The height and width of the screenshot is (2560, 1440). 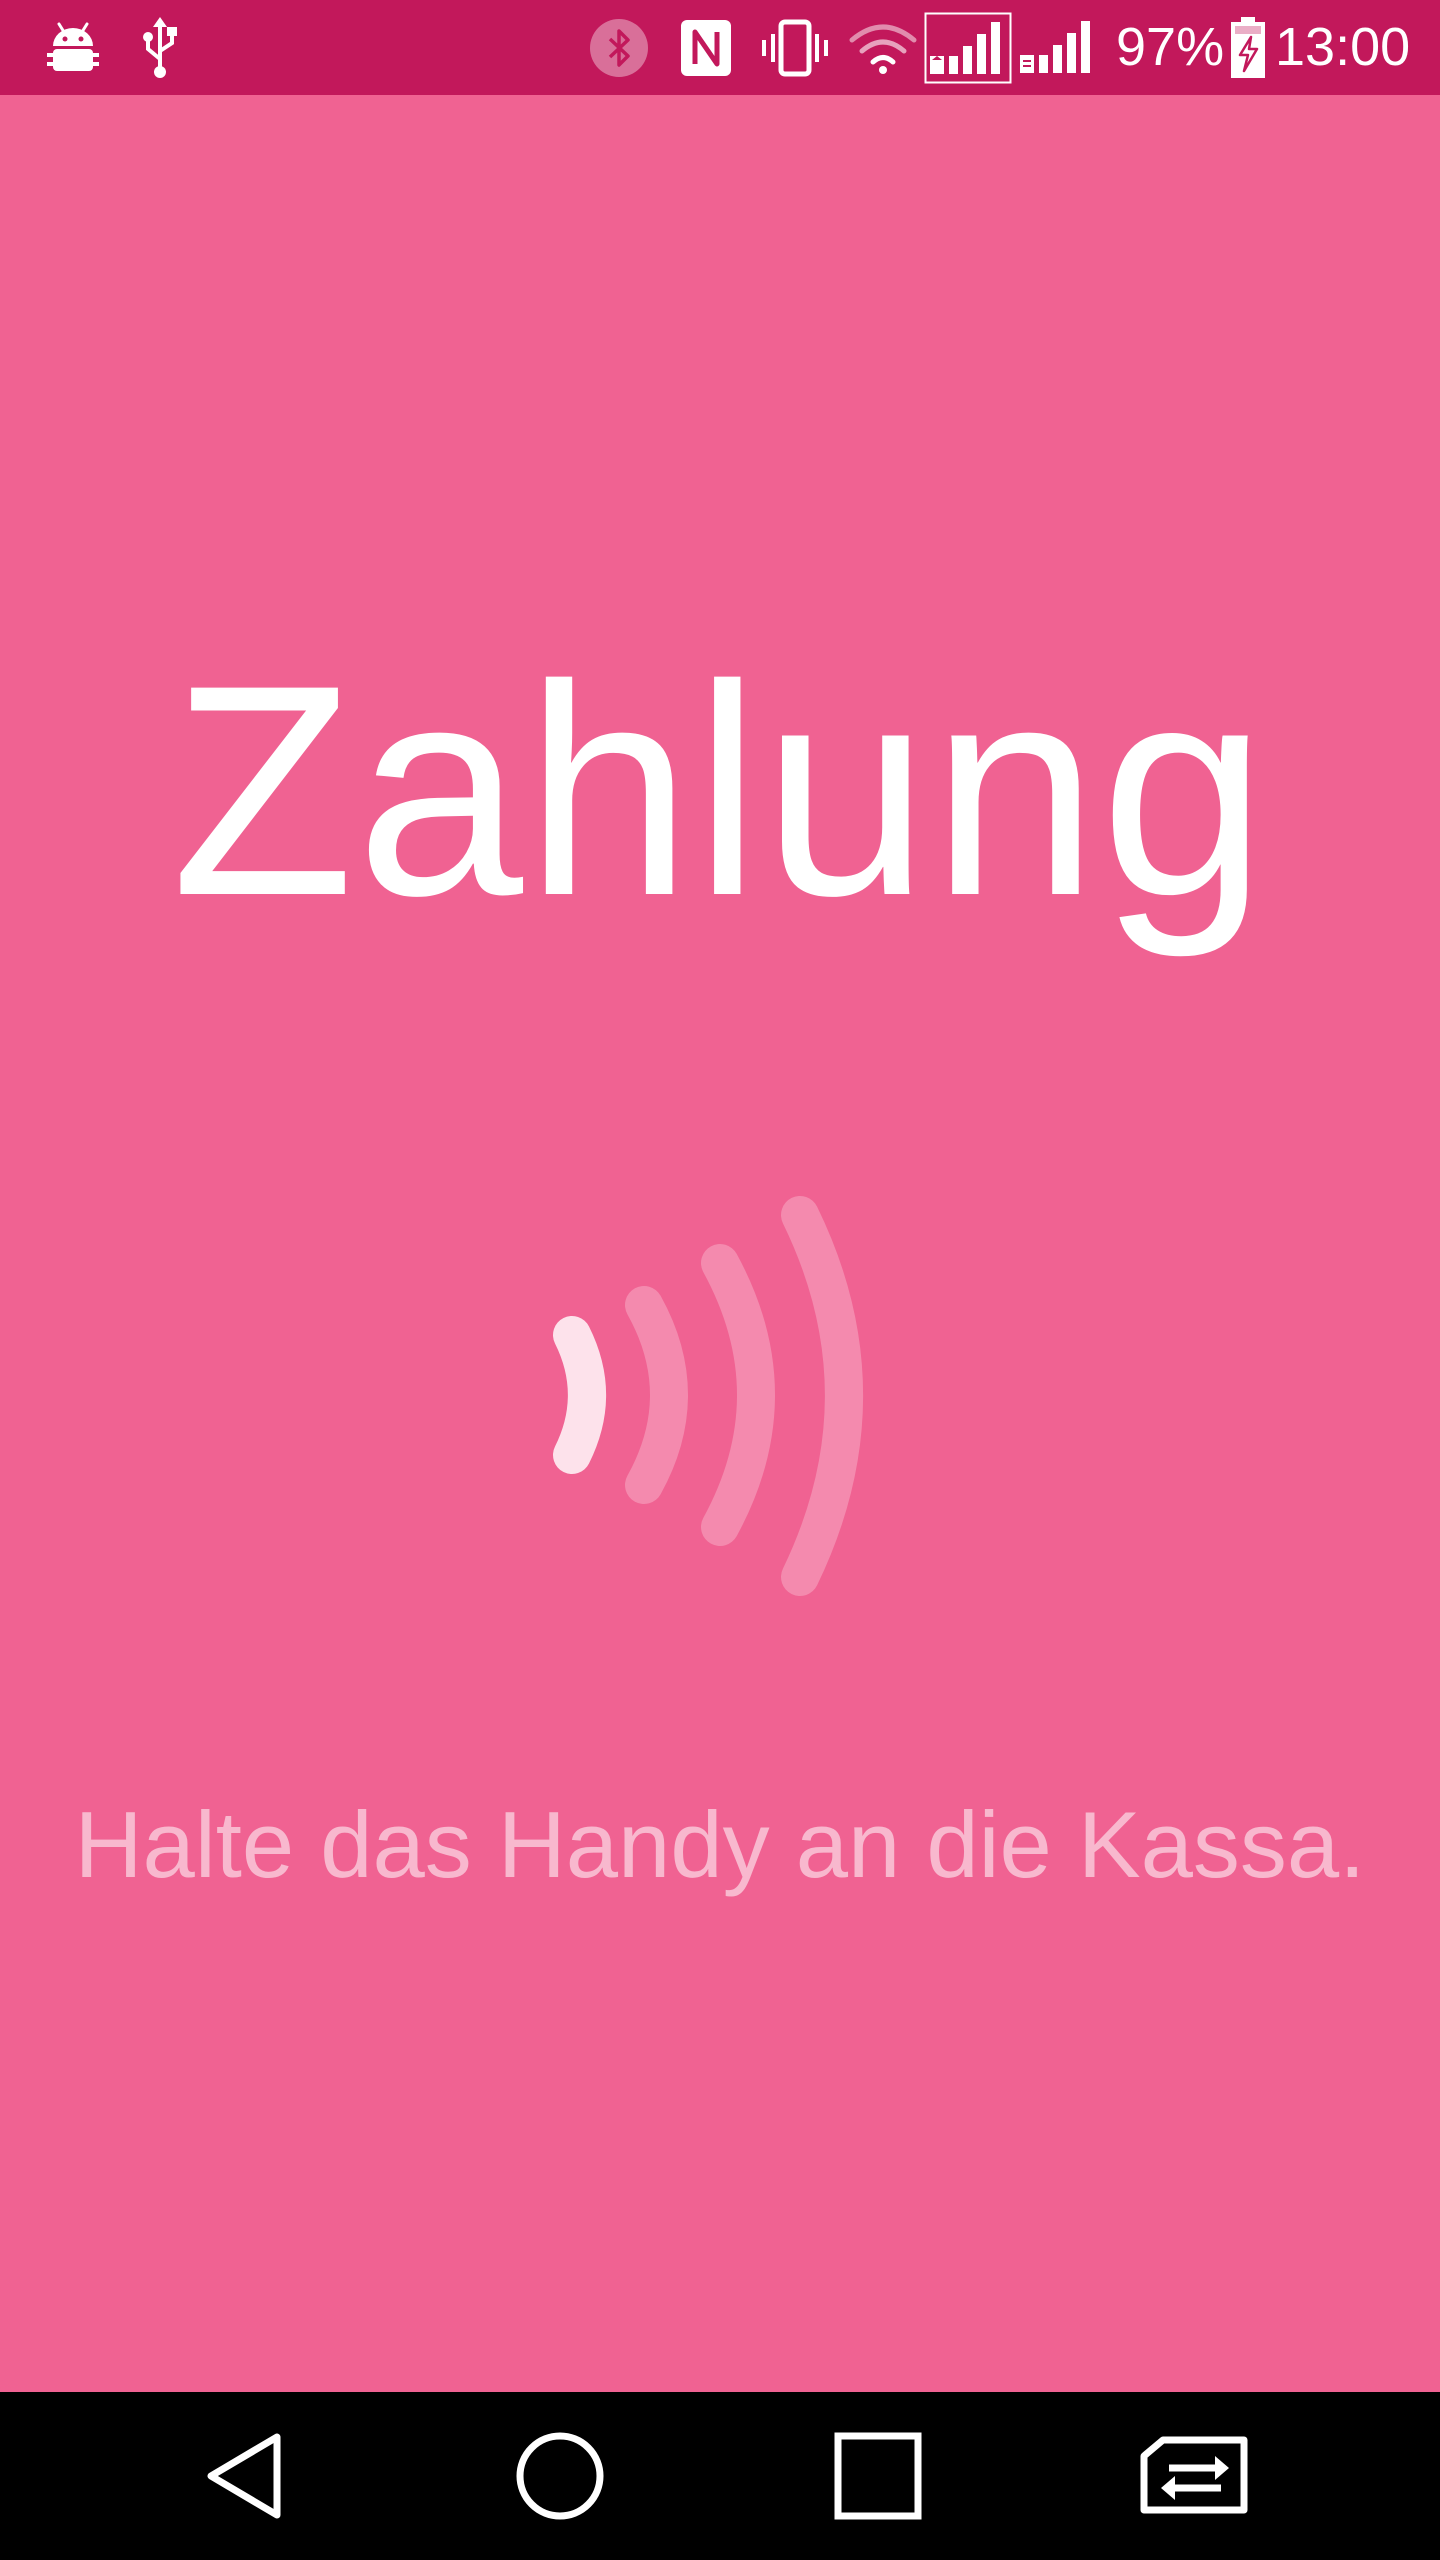 I want to click on android-debug-icon, so click(x=73, y=47).